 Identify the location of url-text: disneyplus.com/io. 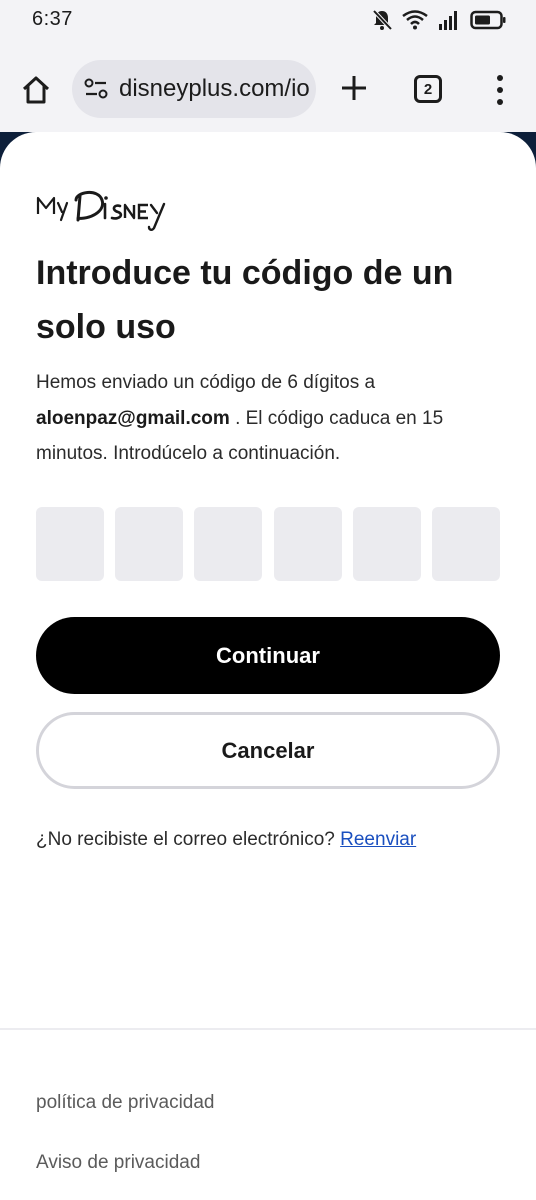
(214, 89).